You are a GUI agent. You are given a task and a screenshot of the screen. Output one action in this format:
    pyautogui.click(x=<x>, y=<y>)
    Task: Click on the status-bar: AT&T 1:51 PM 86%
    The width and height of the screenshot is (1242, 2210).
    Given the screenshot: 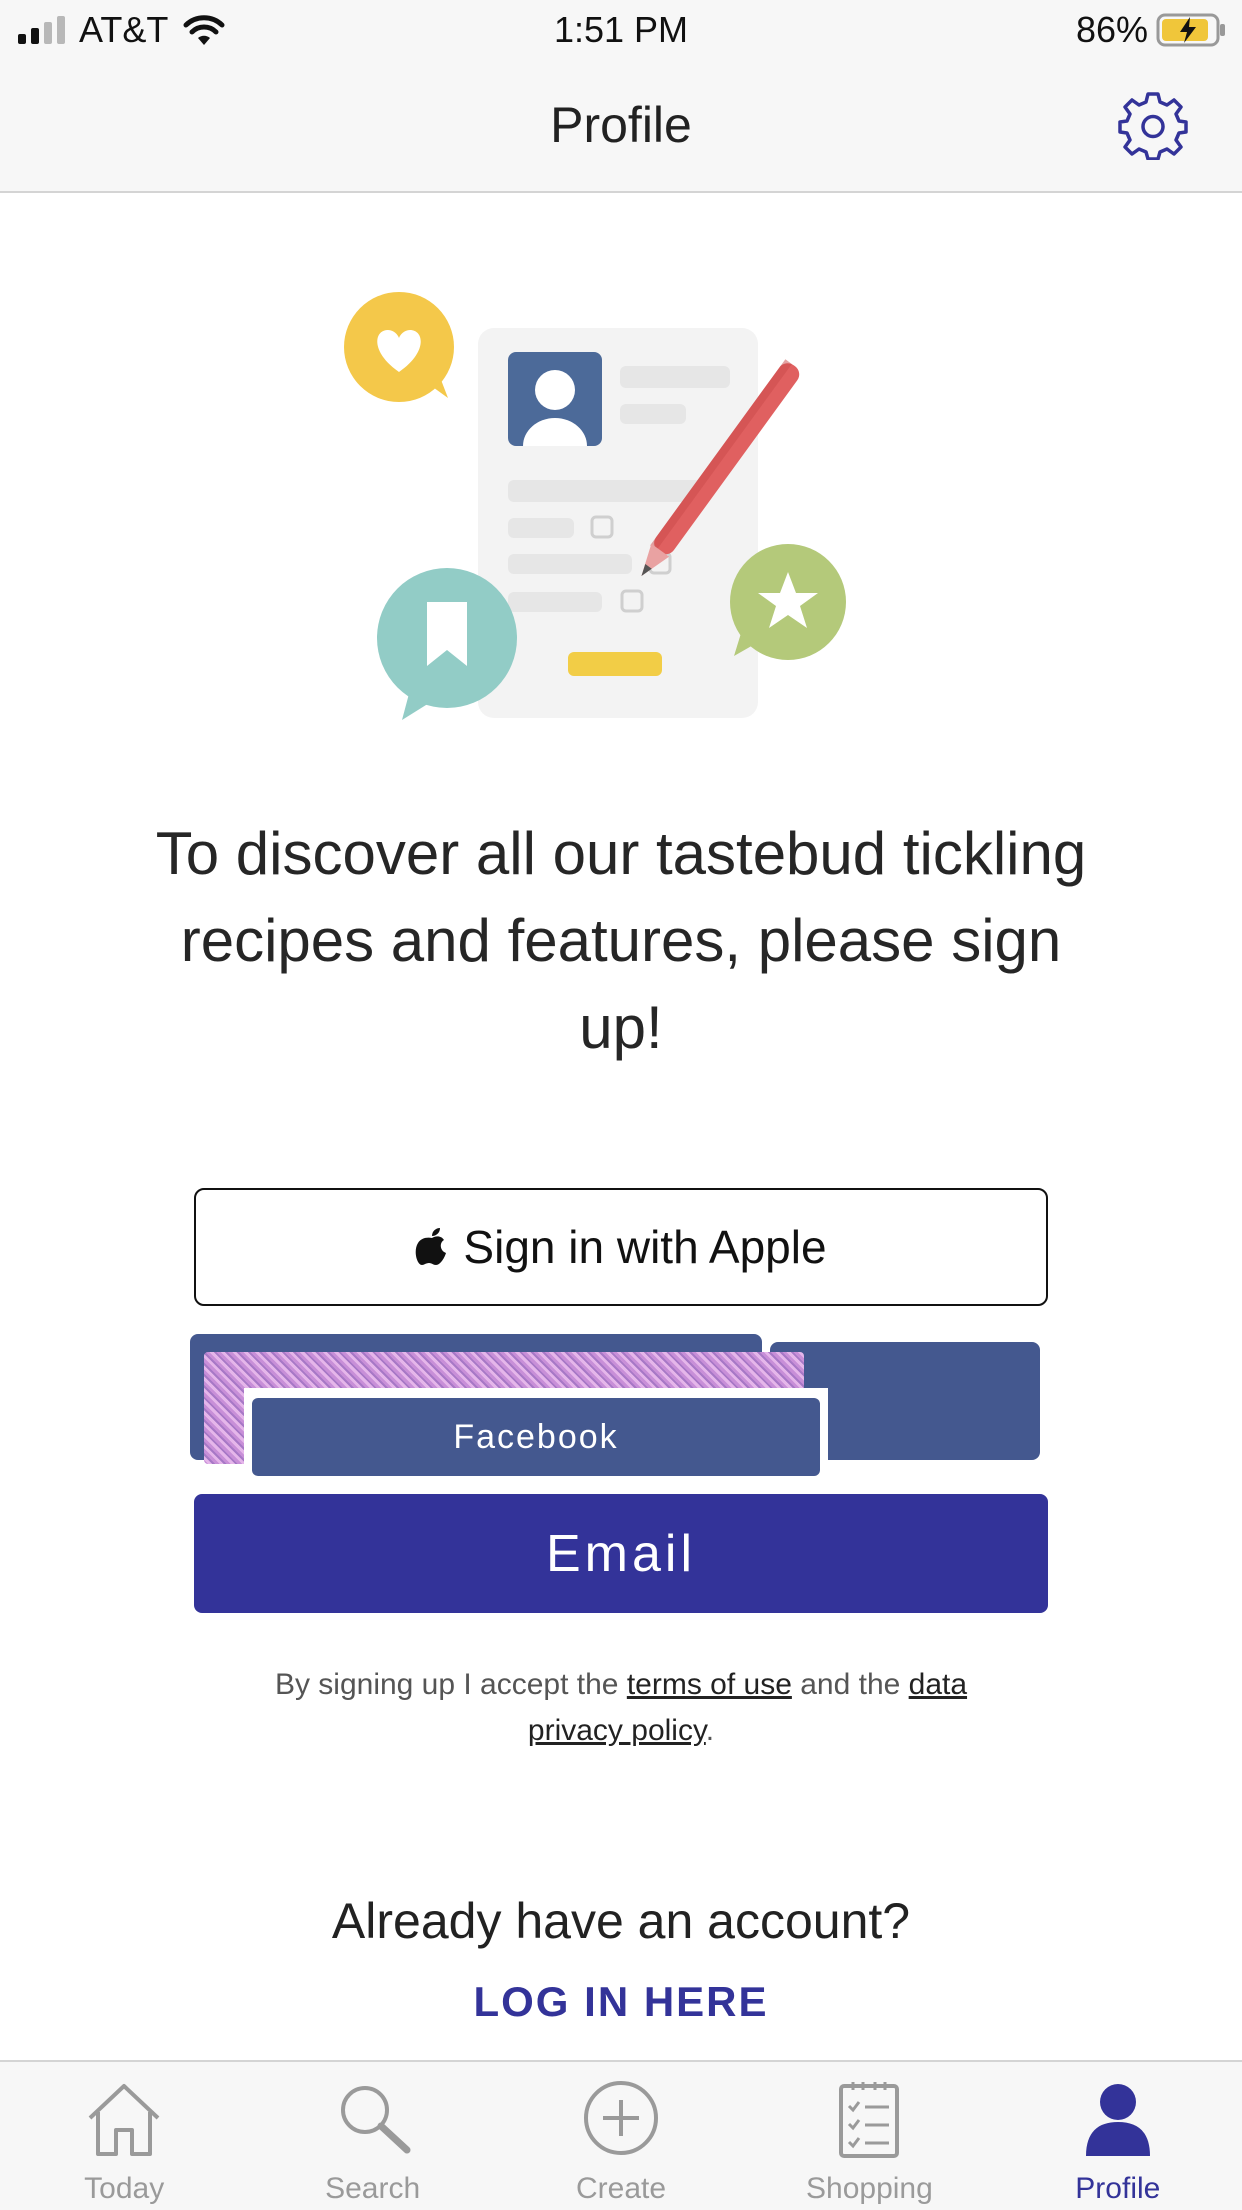 What is the action you would take?
    pyautogui.click(x=621, y=30)
    